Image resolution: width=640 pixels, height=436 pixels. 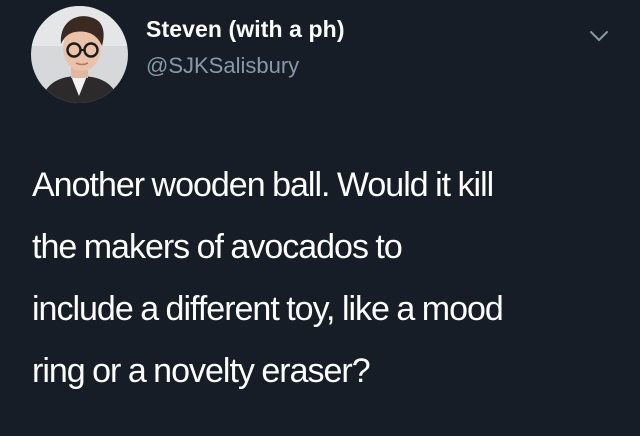 What do you see at coordinates (245, 29) in the screenshot?
I see `author-display-name: Steven (with a ph)` at bounding box center [245, 29].